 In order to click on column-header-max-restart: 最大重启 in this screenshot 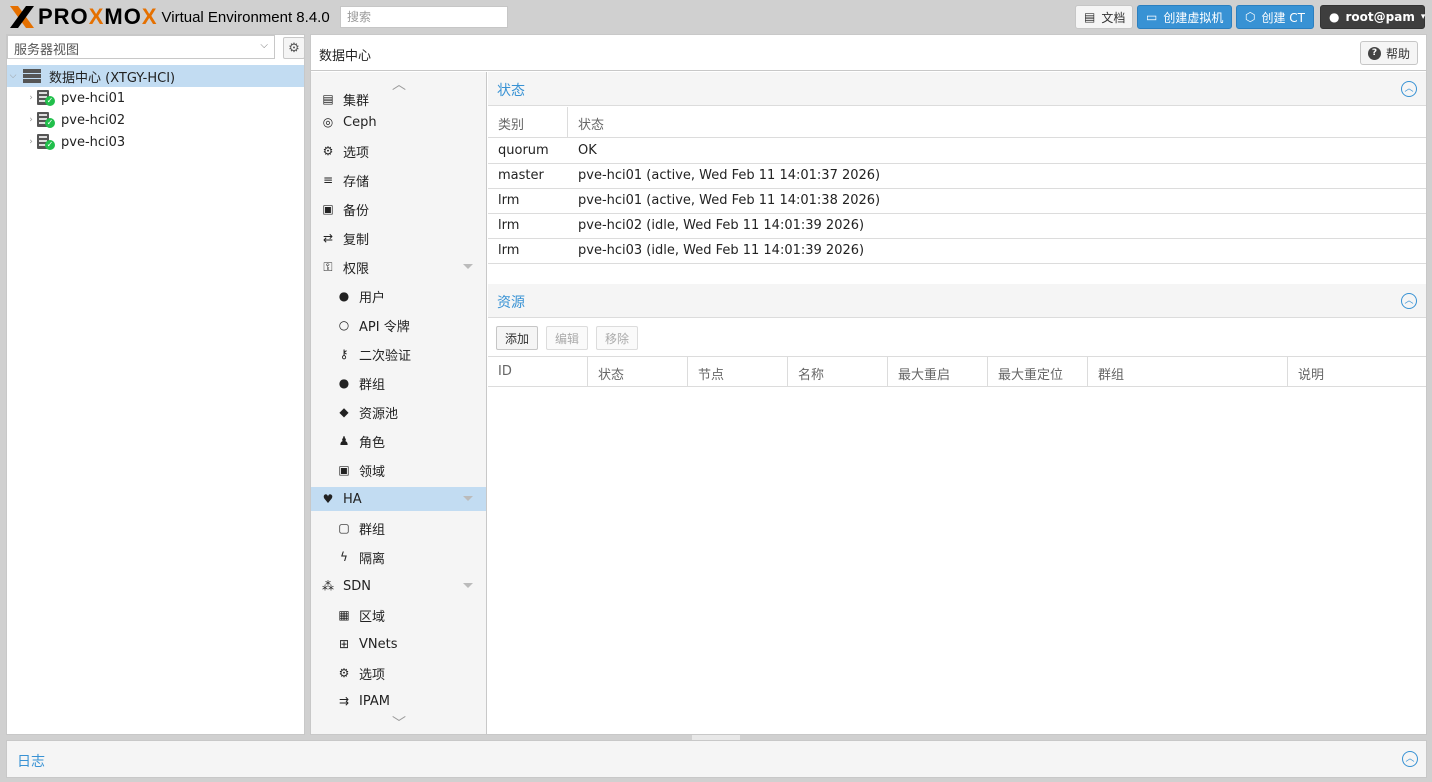, I will do `click(938, 372)`.